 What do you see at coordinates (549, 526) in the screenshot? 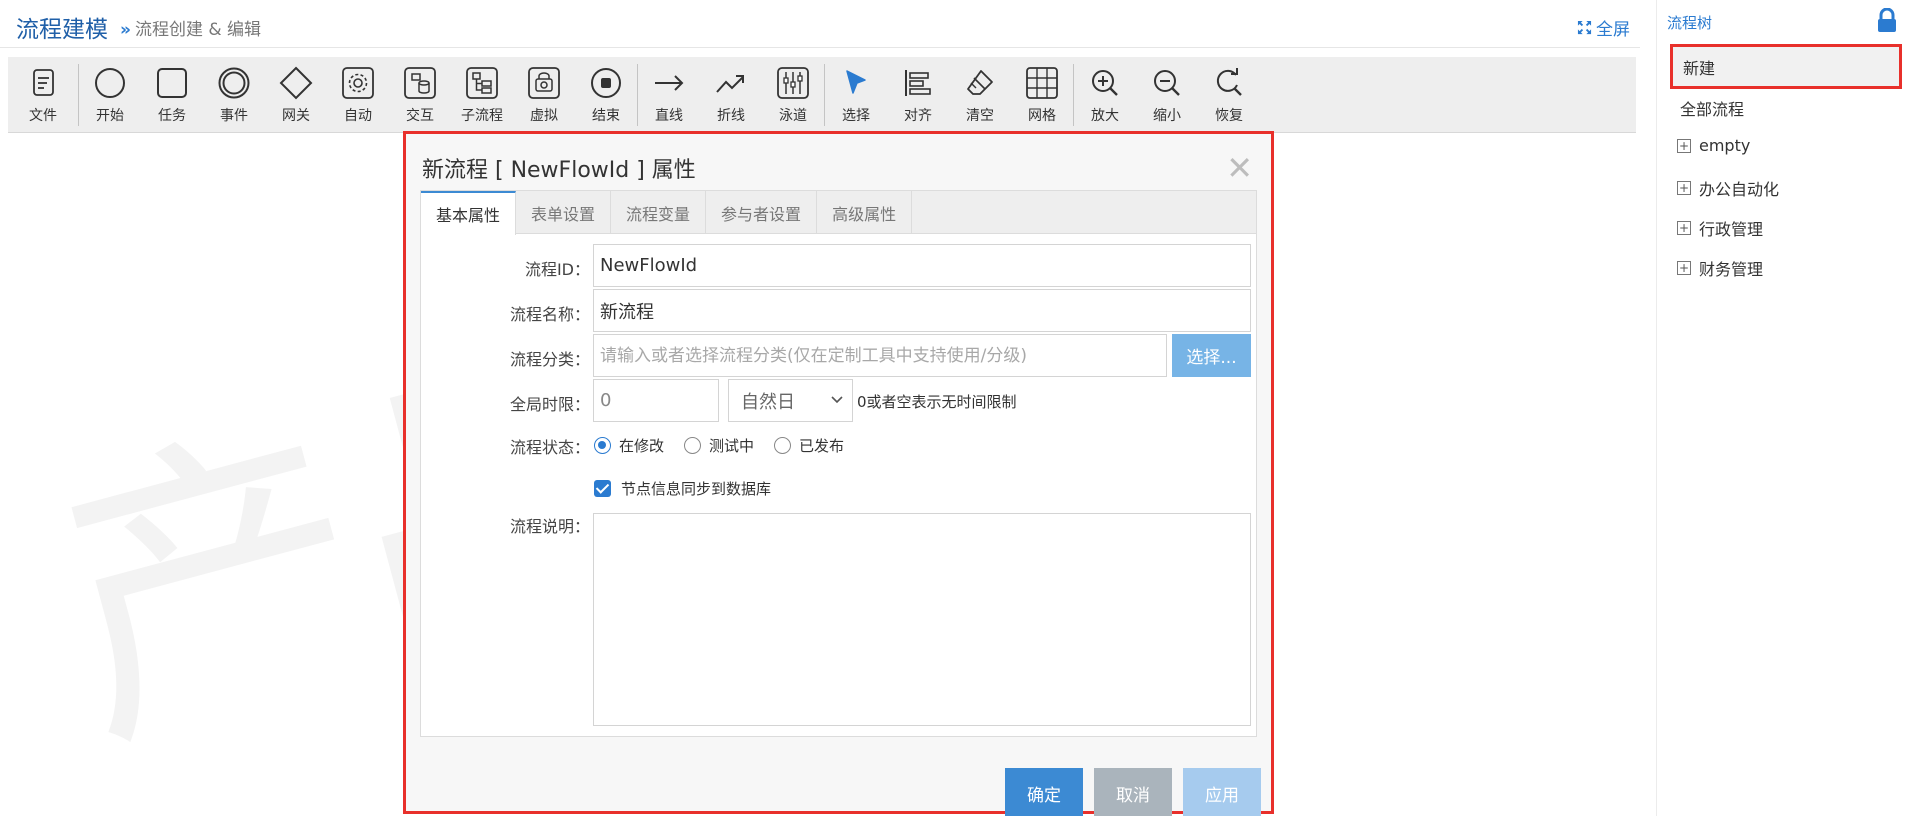
I see `description-label: 流程说明：` at bounding box center [549, 526].